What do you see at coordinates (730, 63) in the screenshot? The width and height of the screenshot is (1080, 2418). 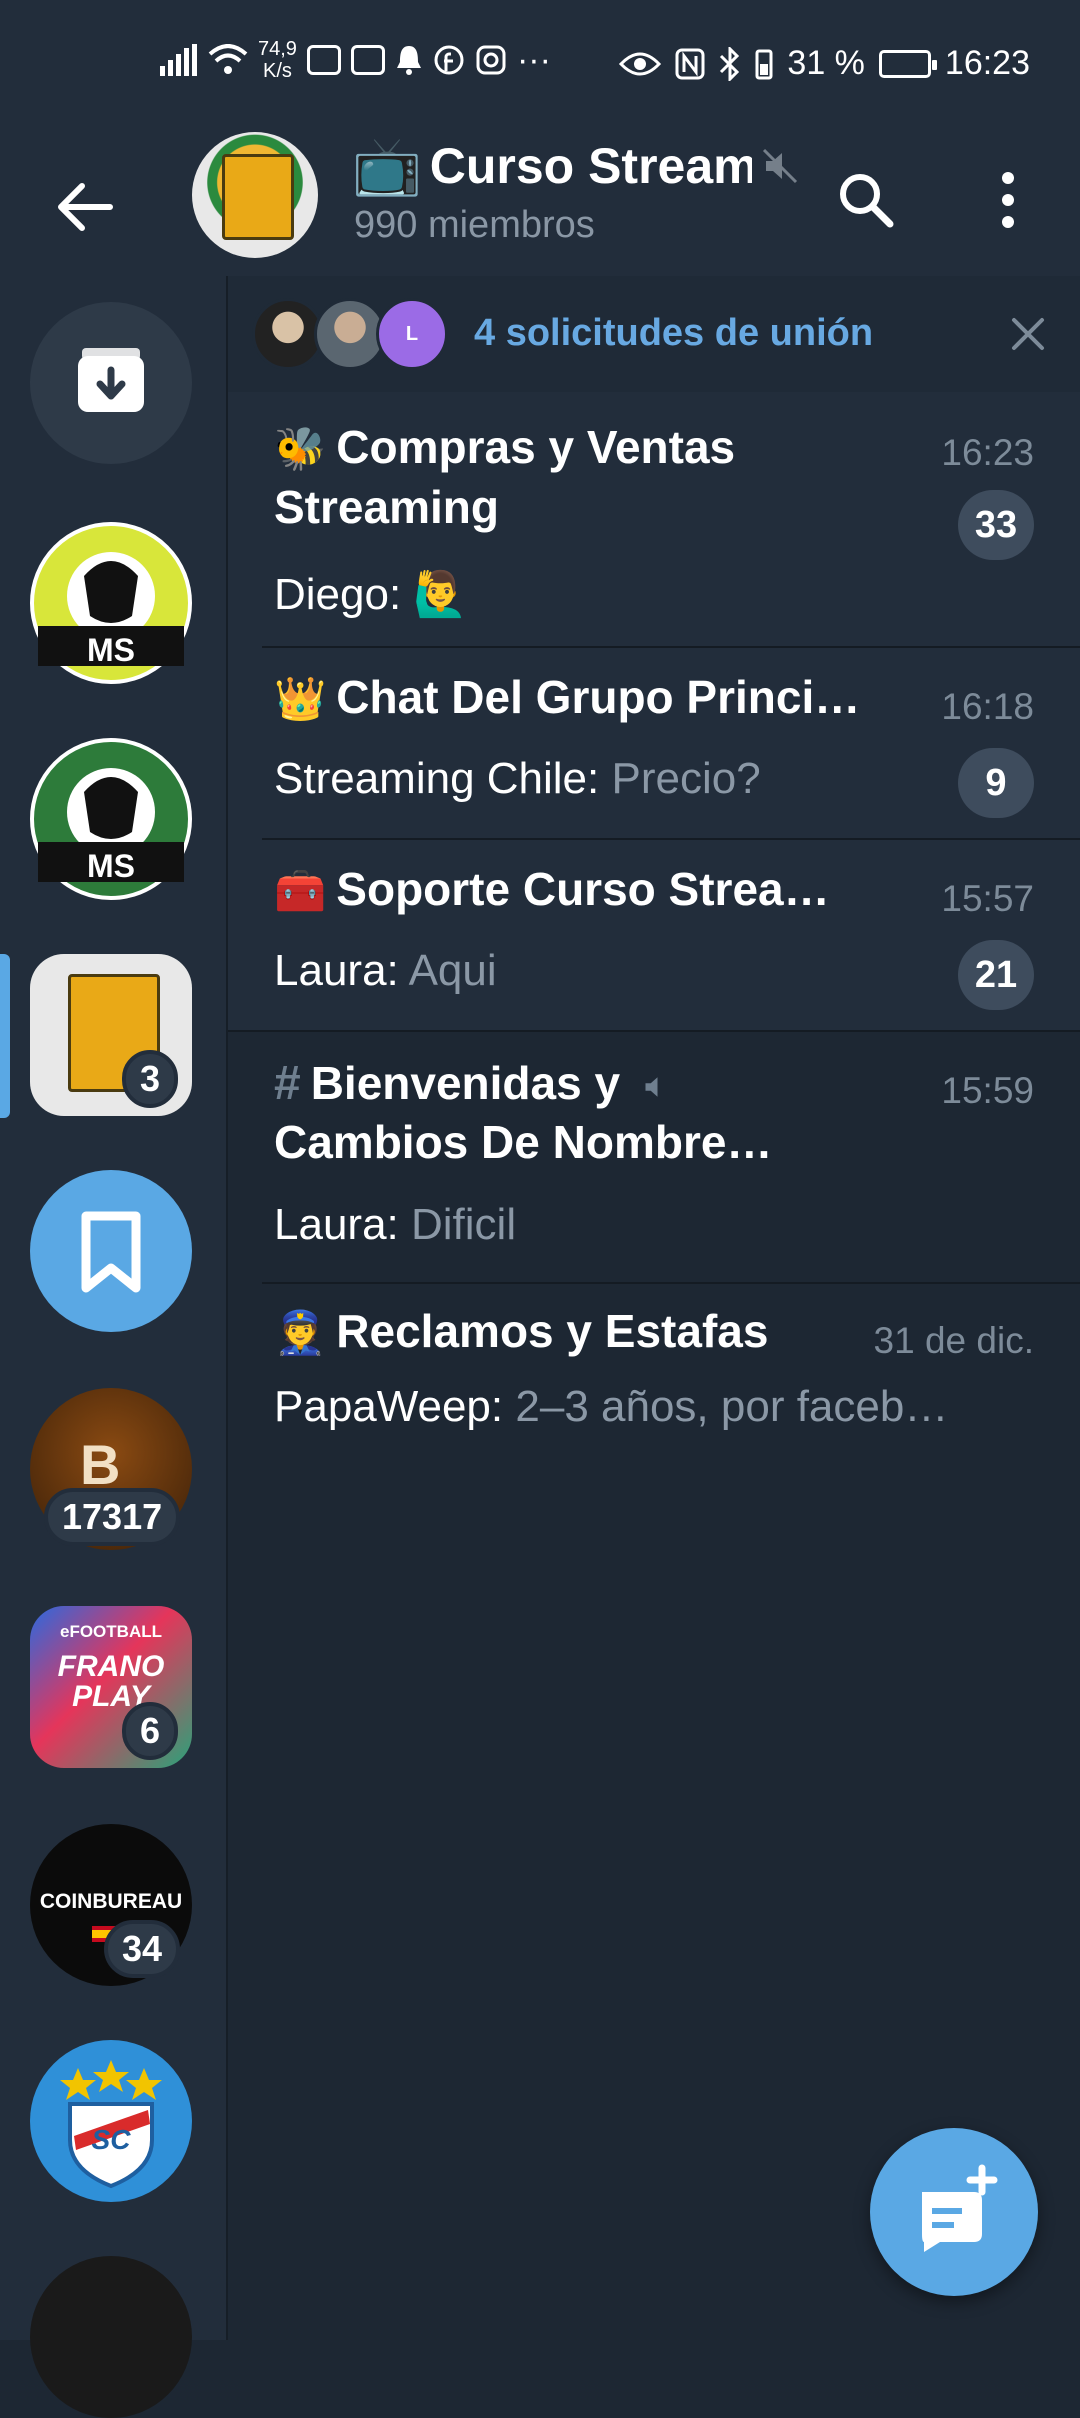 I see `bluetooth-icon` at bounding box center [730, 63].